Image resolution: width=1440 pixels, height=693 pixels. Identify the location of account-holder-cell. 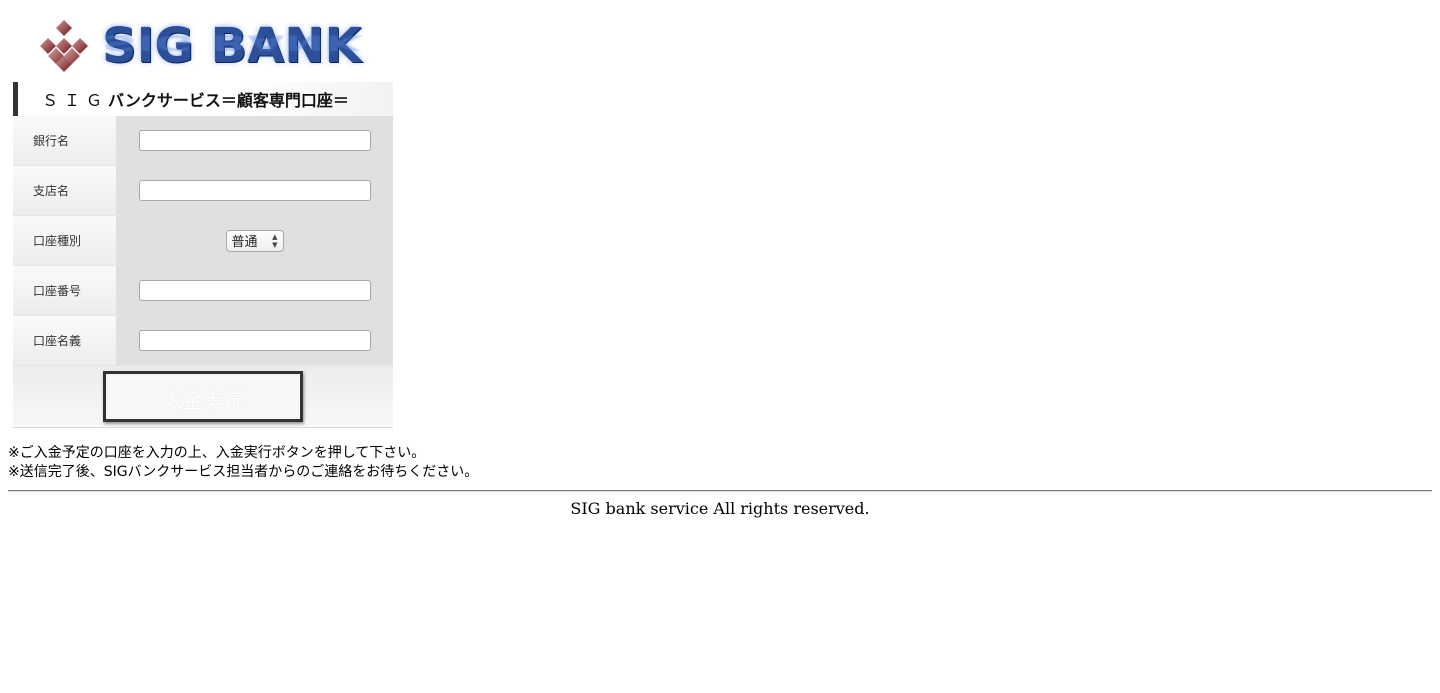
(254, 340).